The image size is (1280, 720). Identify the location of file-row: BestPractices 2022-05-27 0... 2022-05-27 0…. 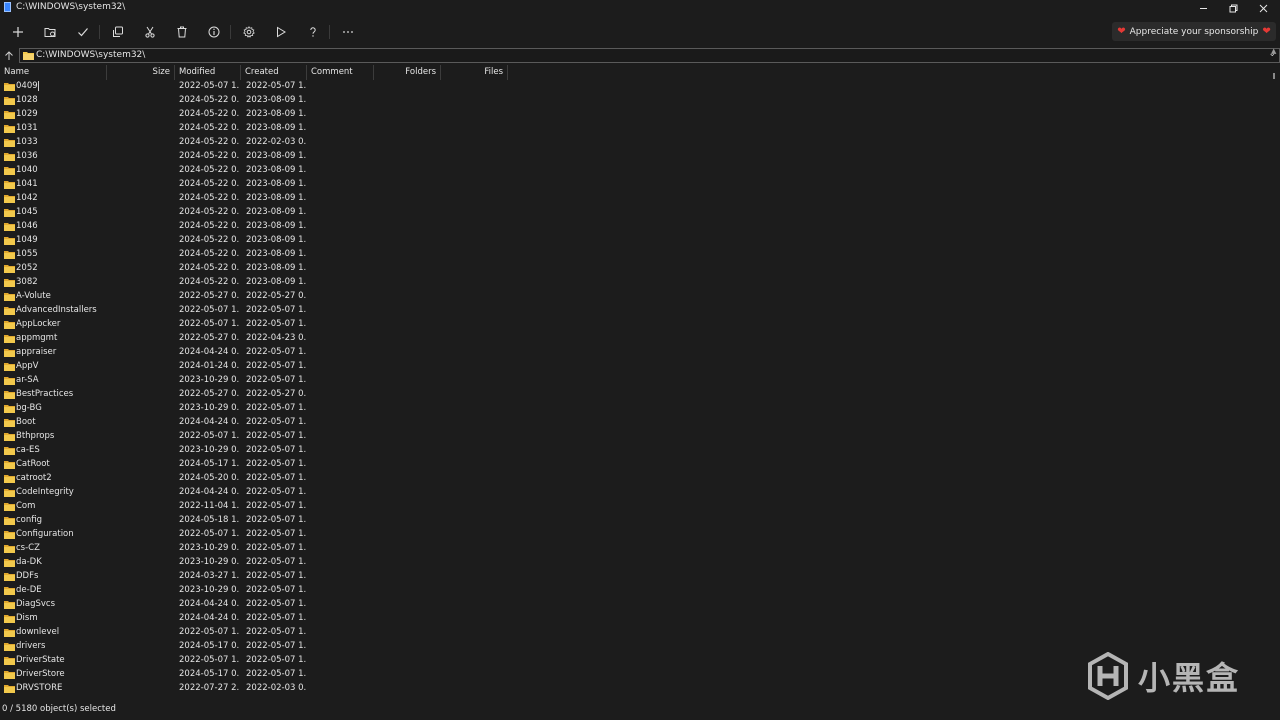
(634, 395).